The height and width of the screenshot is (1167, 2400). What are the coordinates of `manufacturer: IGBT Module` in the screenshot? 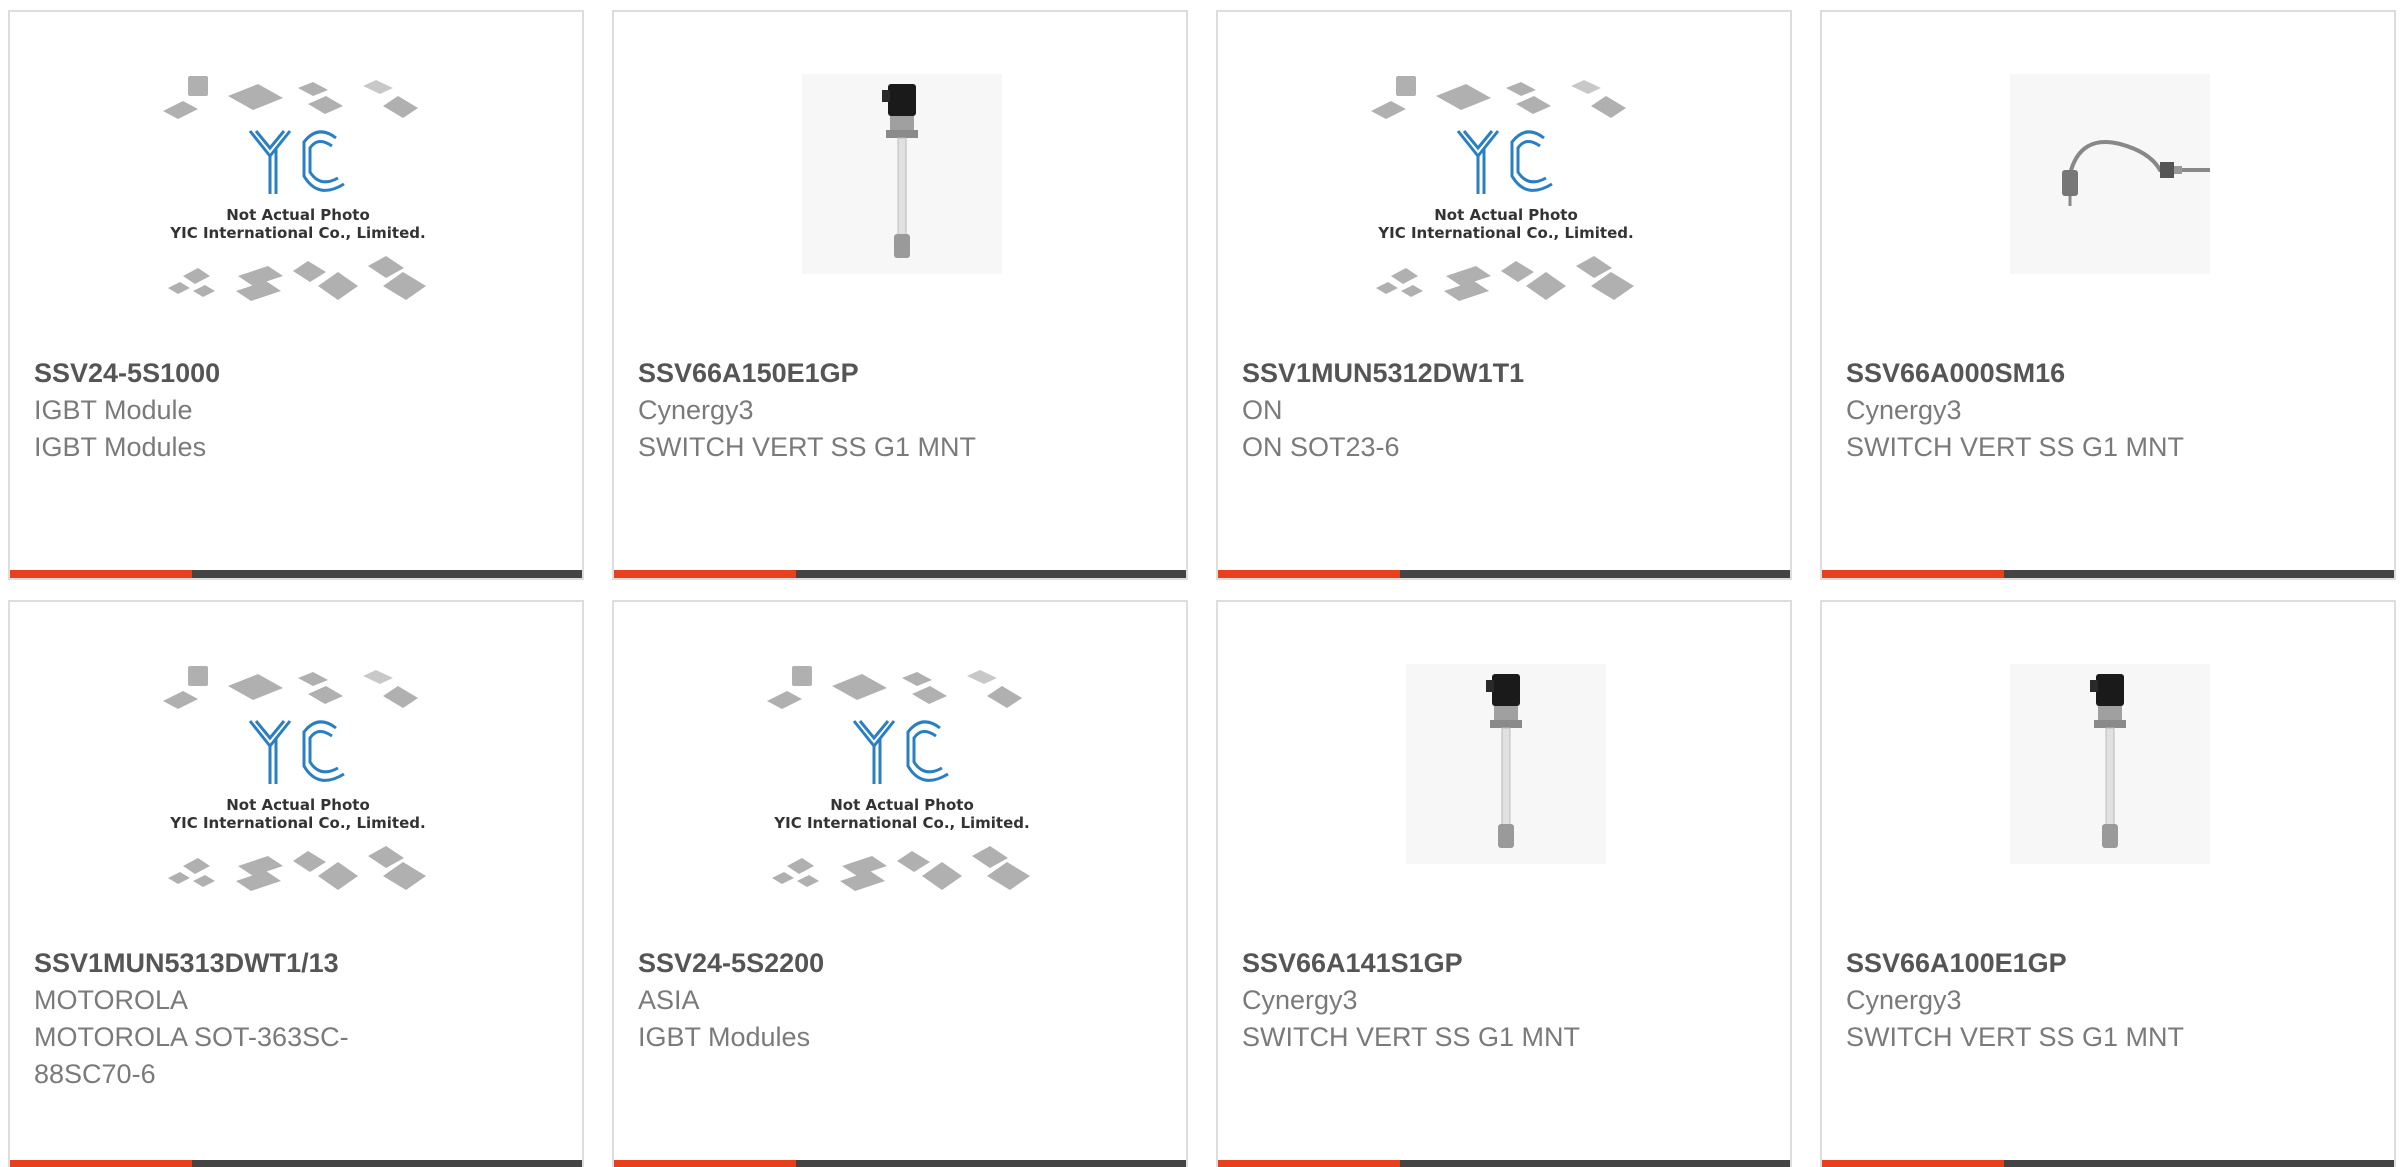 It's located at (113, 410).